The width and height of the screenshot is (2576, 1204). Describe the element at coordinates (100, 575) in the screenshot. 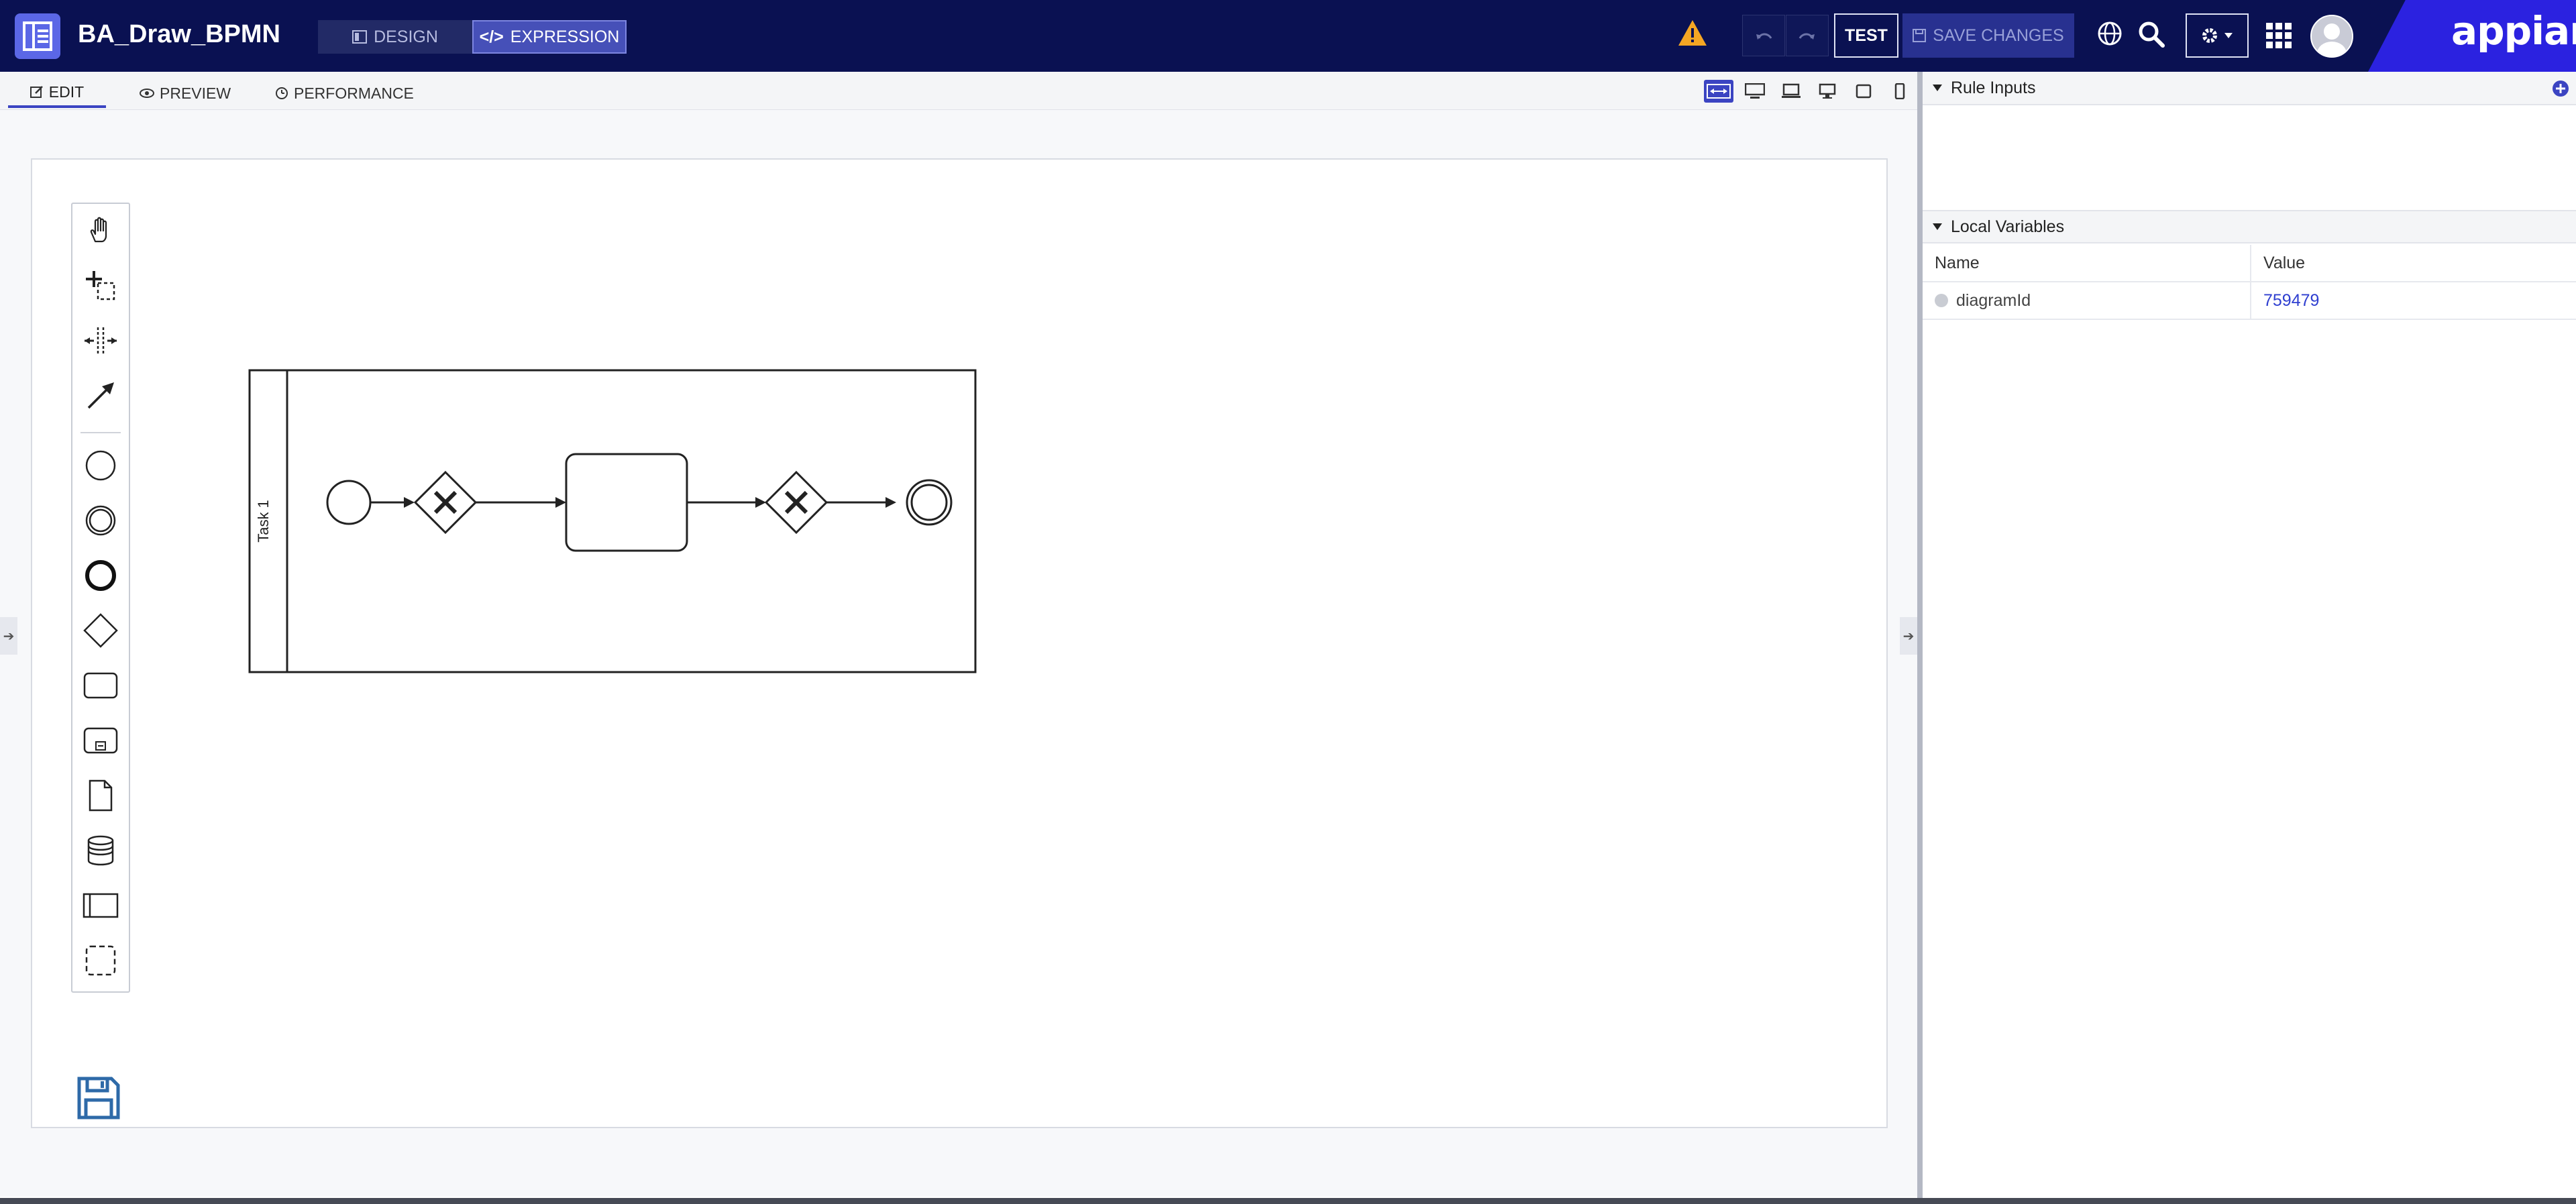

I see `palette-end-event` at that location.